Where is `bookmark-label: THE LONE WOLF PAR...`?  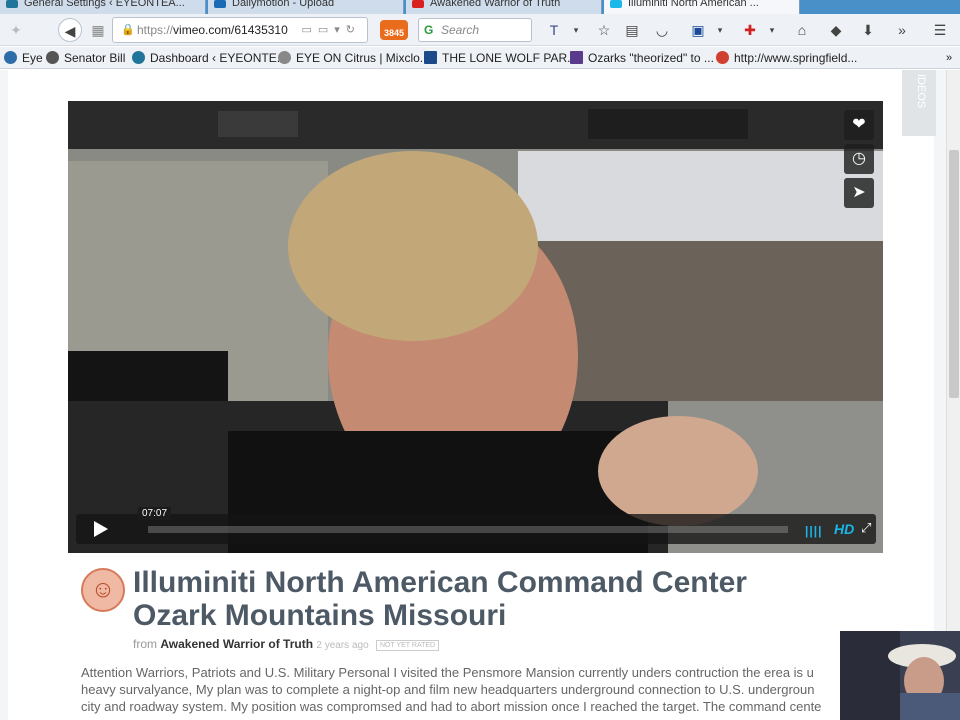 bookmark-label: THE LONE WOLF PAR... is located at coordinates (510, 58).